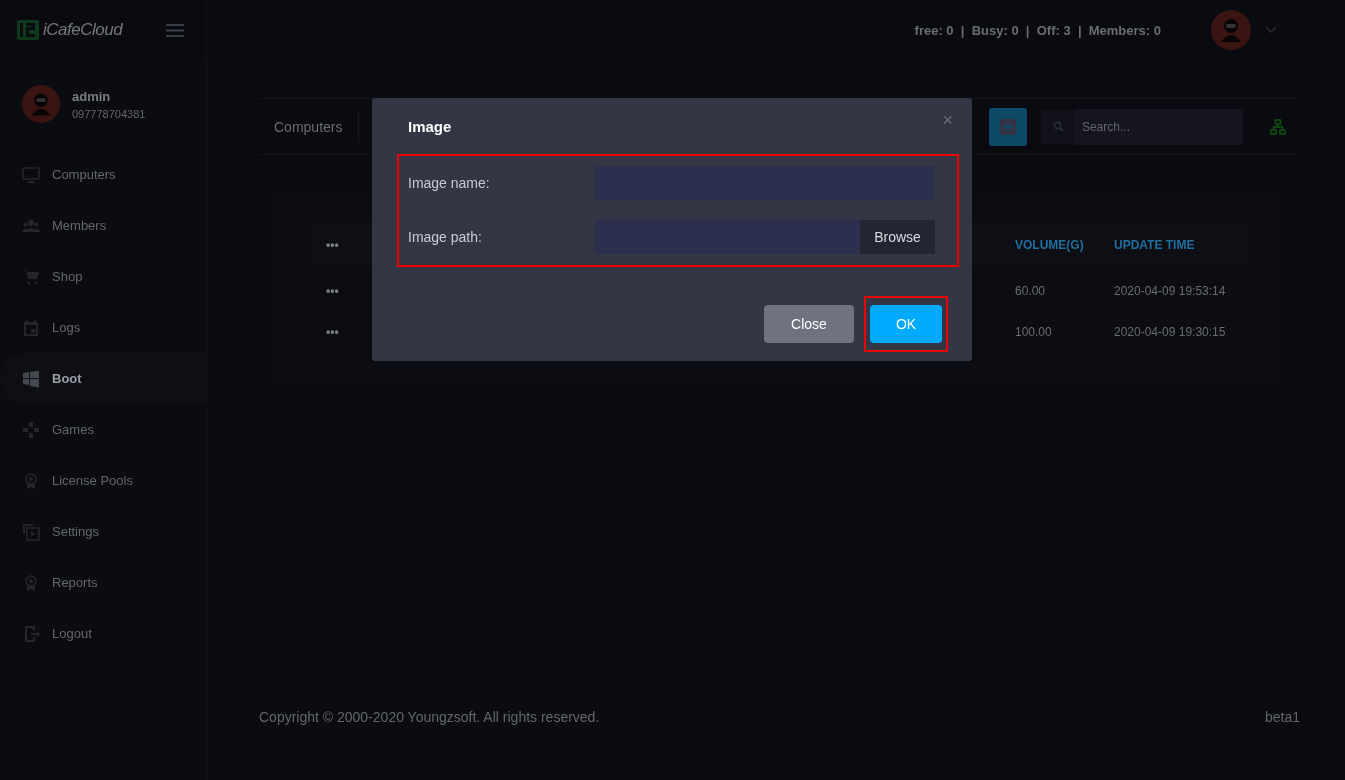 The width and height of the screenshot is (1345, 780). Describe the element at coordinates (103, 531) in the screenshot. I see `sidebar-item: Settings` at that location.